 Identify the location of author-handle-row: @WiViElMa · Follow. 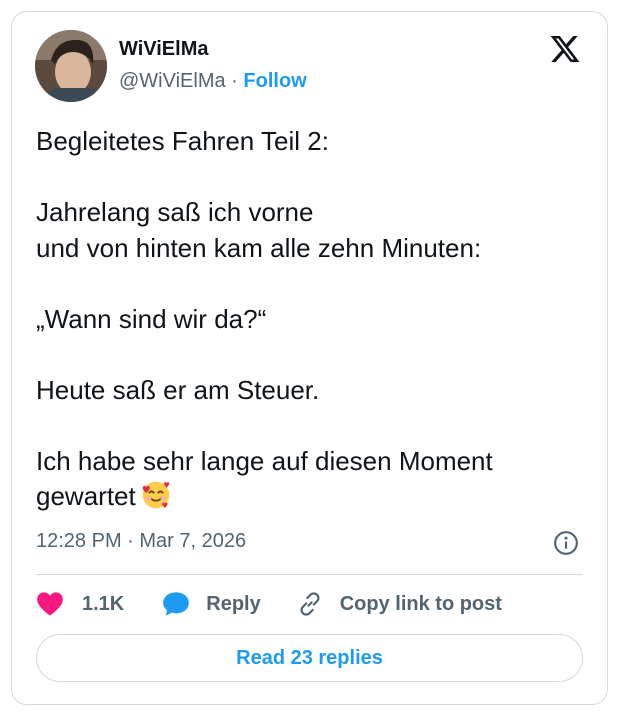
(213, 81).